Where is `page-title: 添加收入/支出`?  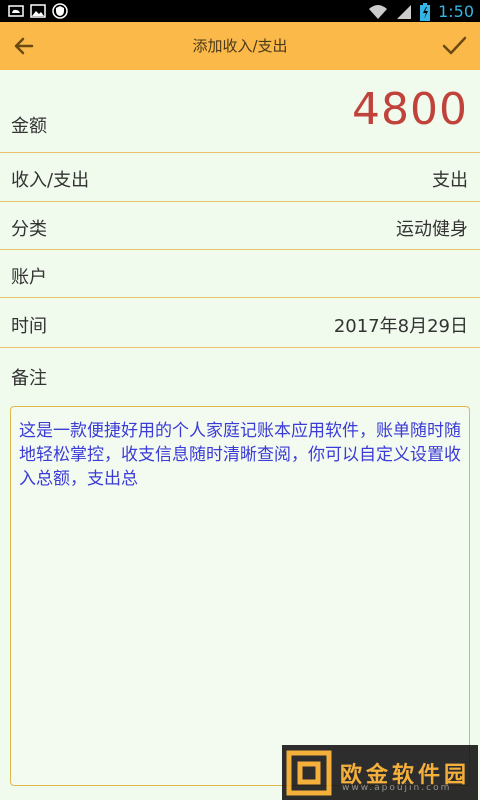 page-title: 添加收入/支出 is located at coordinates (240, 46).